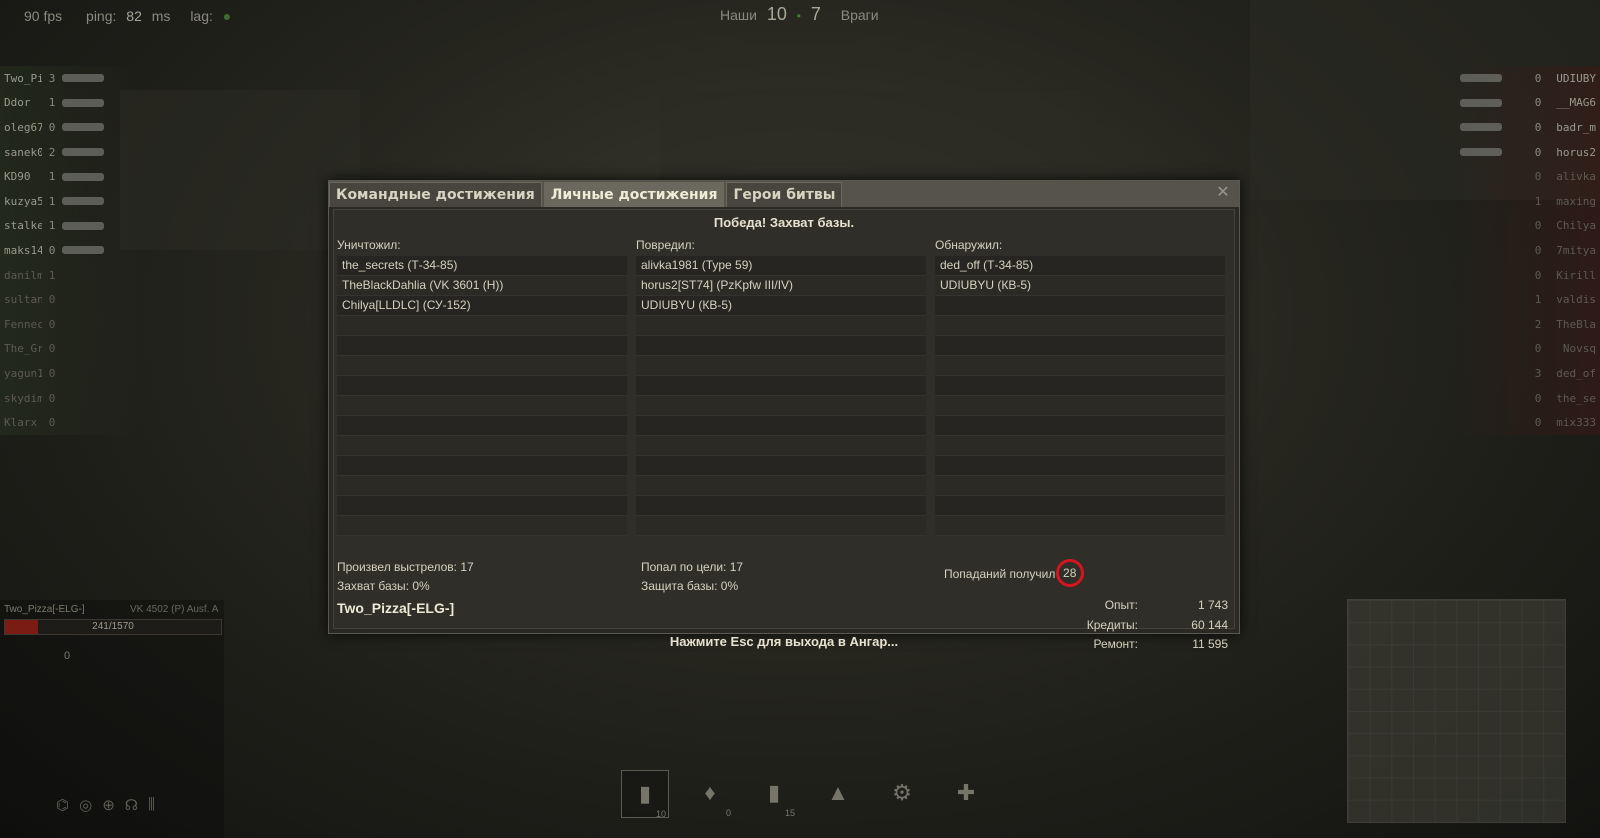  Describe the element at coordinates (23, 250) in the screenshot. I see `player-name: maks14` at that location.